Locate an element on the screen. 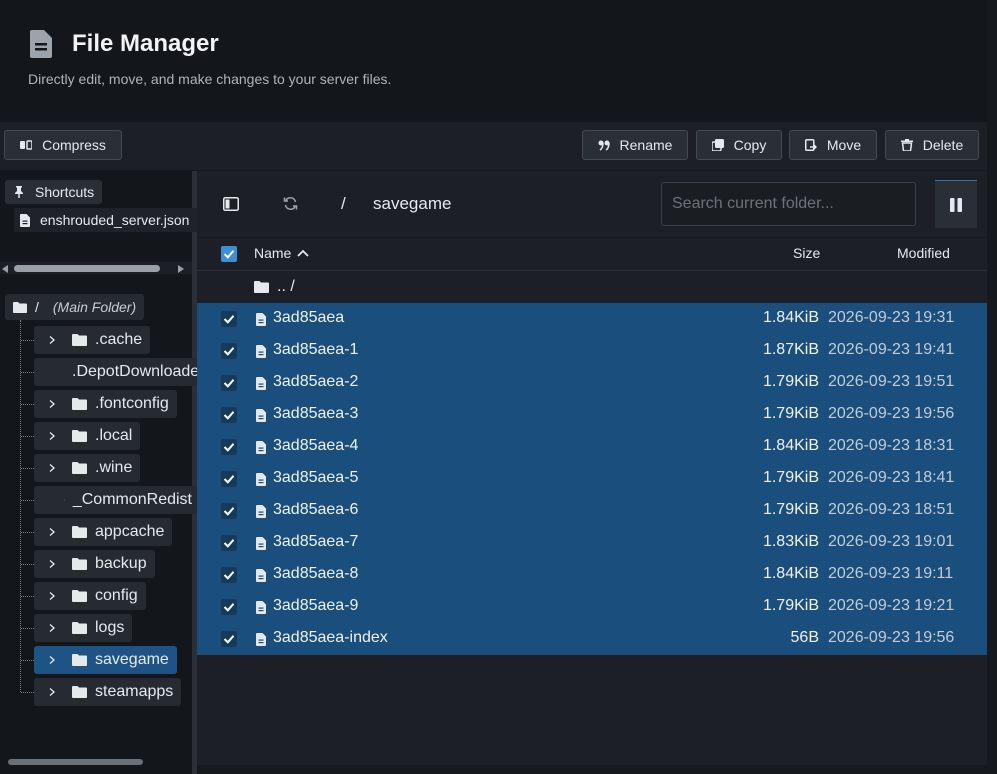 The width and height of the screenshot is (997, 774). quote-icon is located at coordinates (604, 145).